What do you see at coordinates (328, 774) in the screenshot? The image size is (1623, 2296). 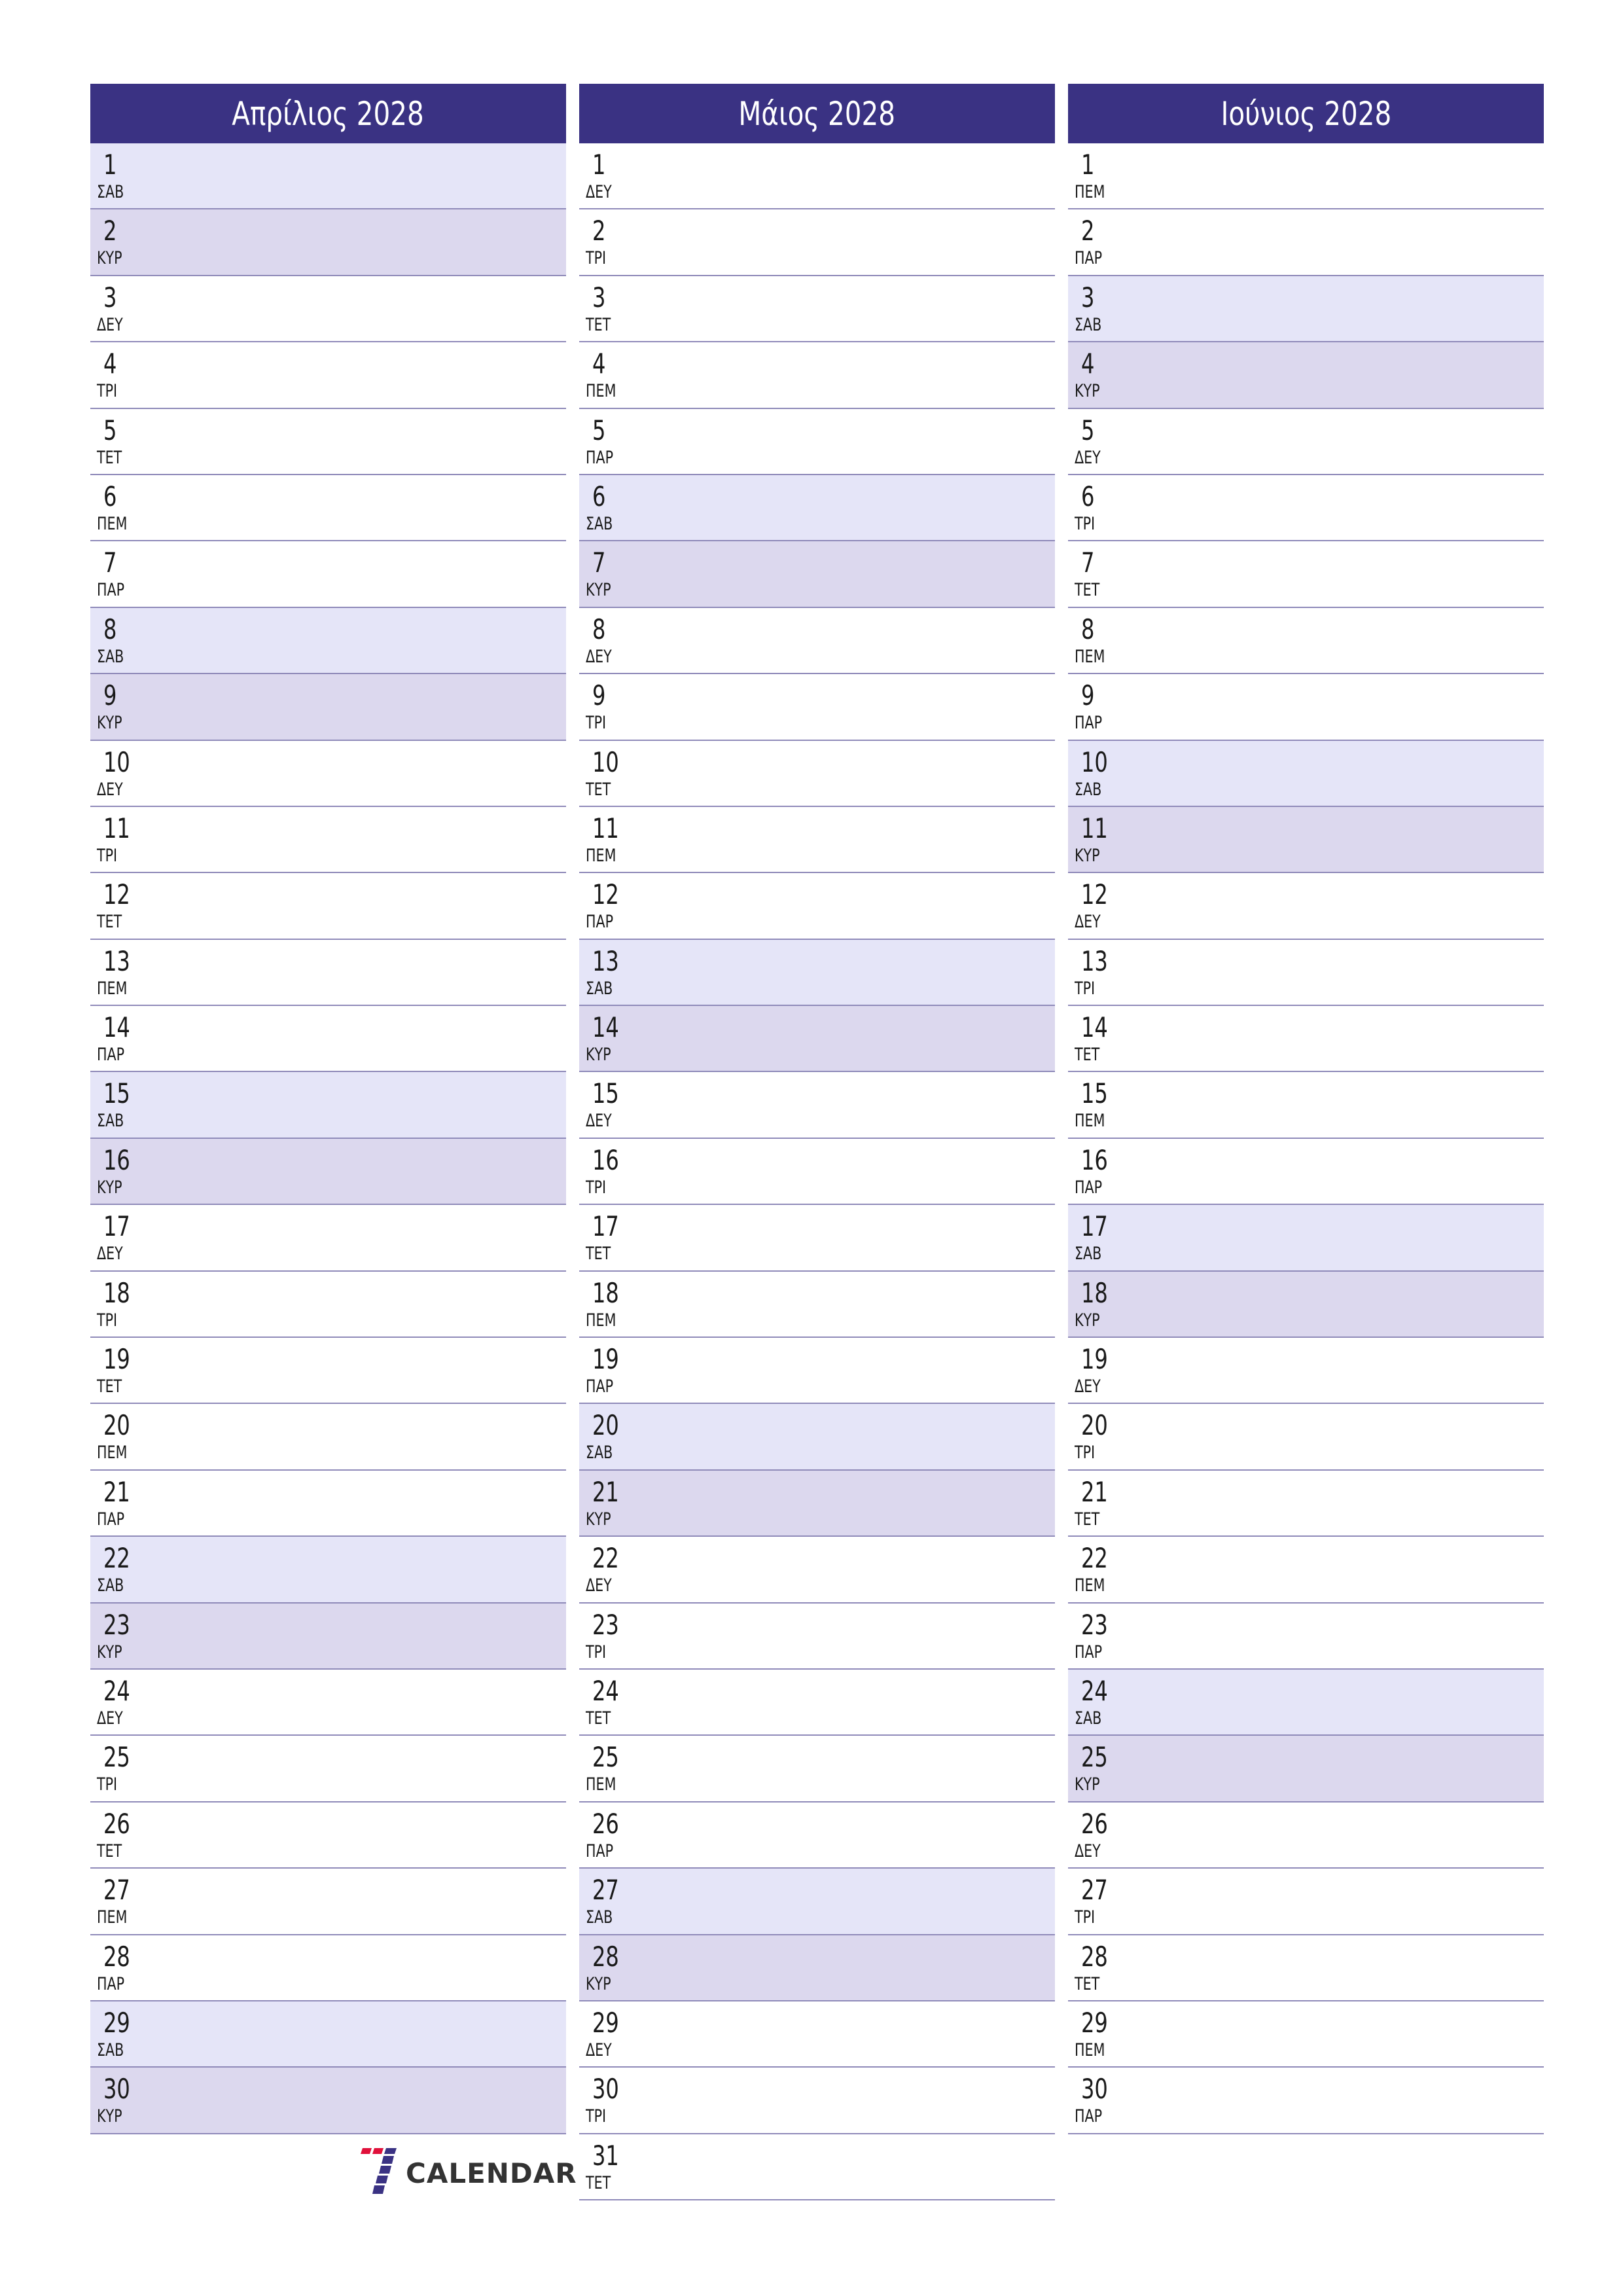 I see `day-row: 10 ΔΕΥ` at bounding box center [328, 774].